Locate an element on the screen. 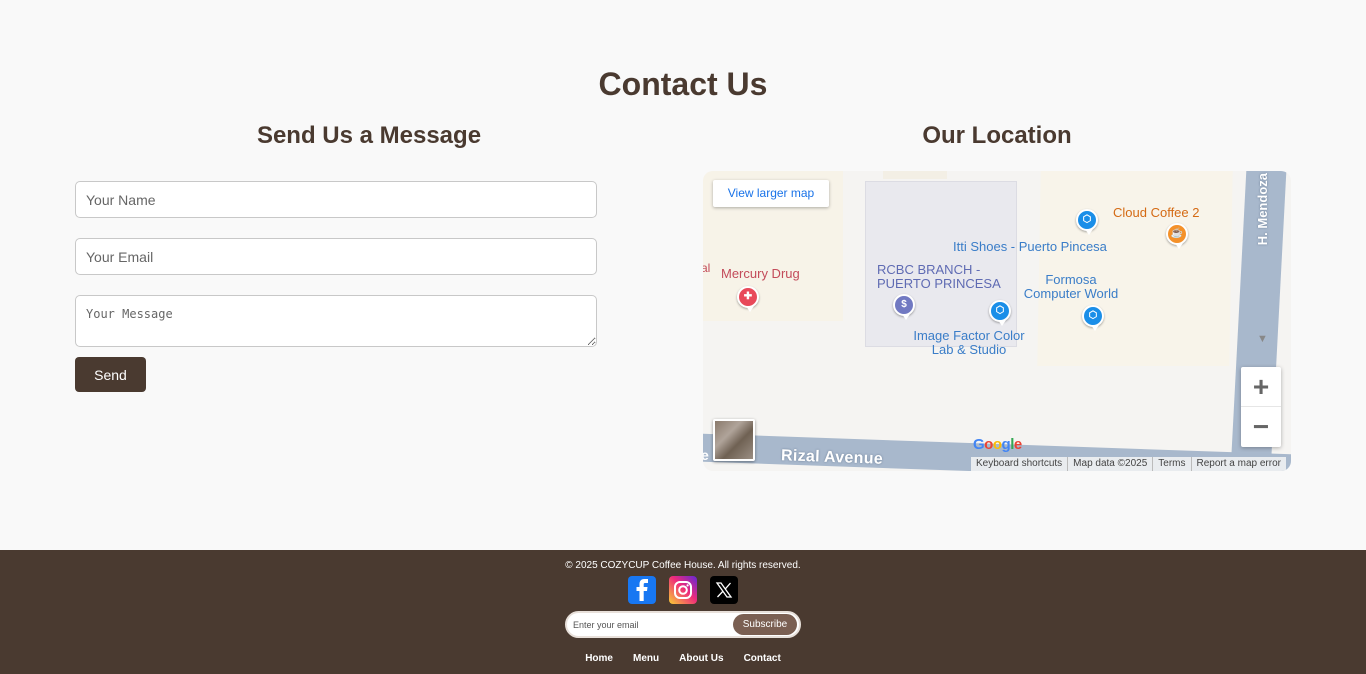 The image size is (1366, 674). poi-label-formosa: Formosa Computer World is located at coordinates (1071, 287).